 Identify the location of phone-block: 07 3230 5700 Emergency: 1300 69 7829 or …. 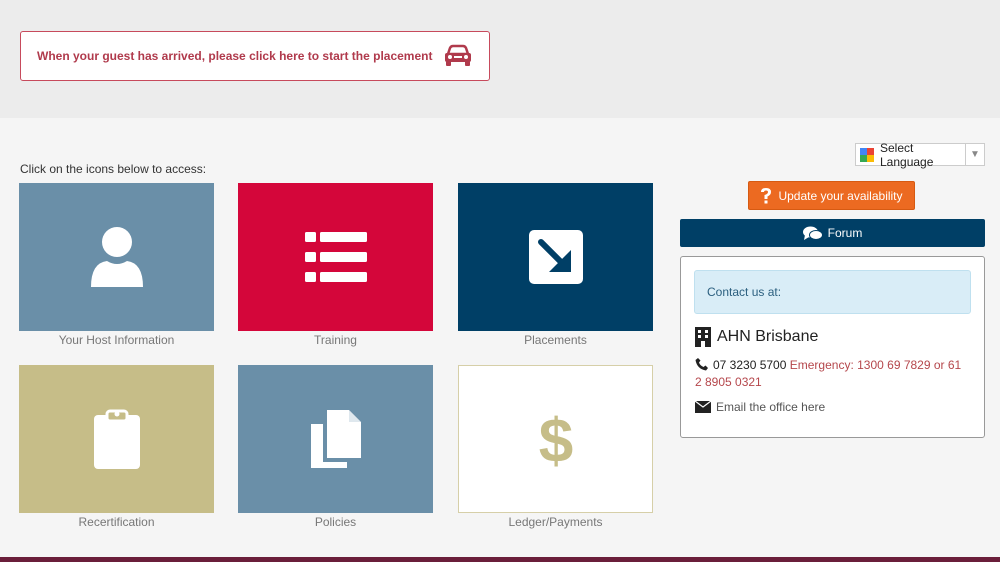
(832, 374).